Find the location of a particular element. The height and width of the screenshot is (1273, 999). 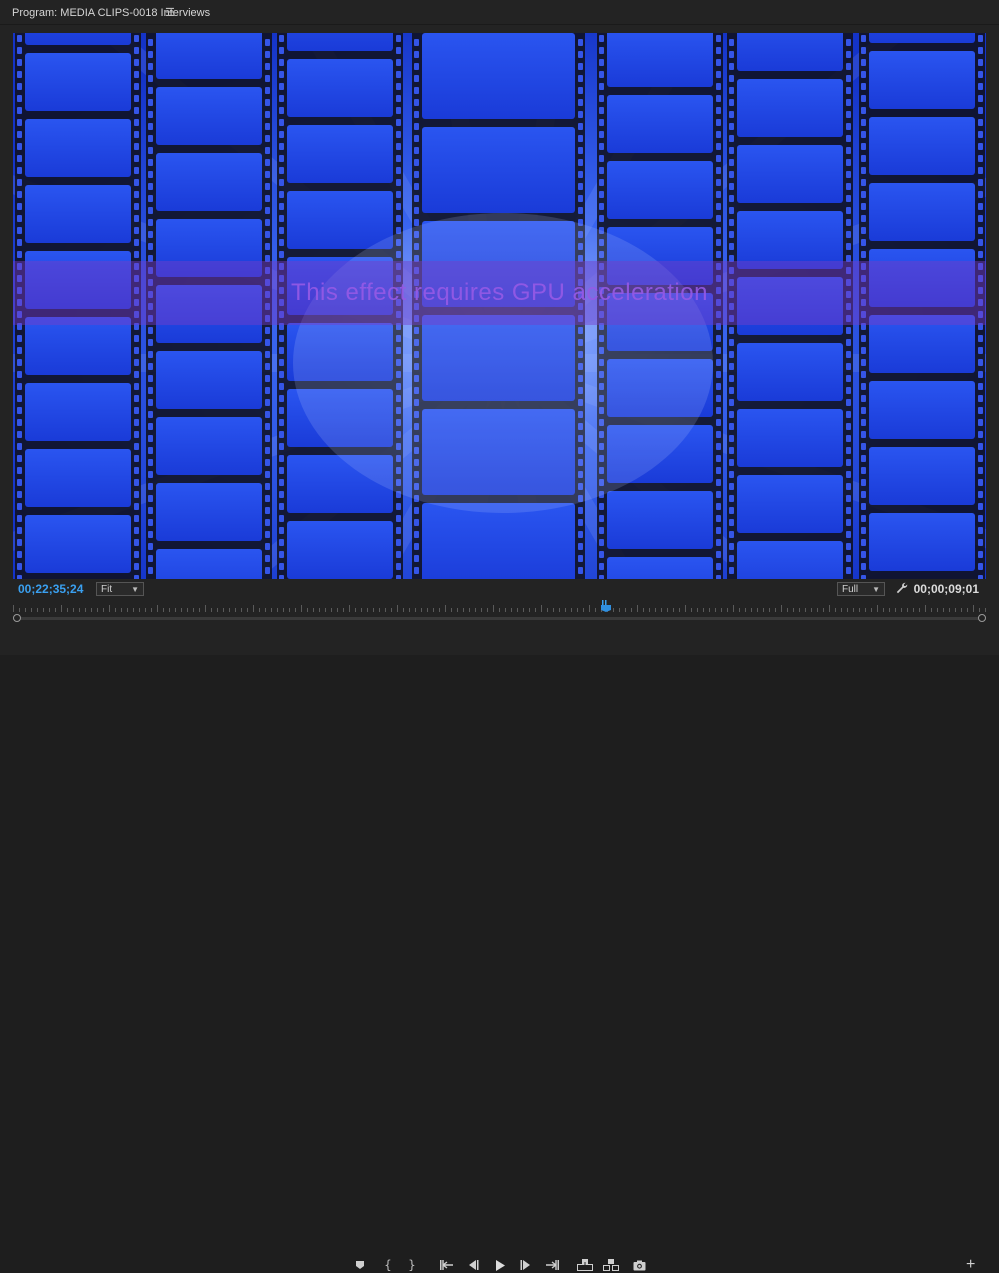

step-forward-button is located at coordinates (526, 1265).